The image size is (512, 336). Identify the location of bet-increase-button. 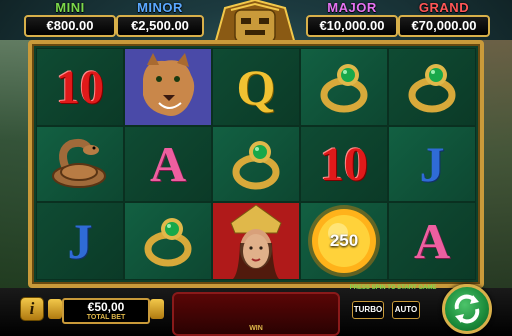
(157, 309).